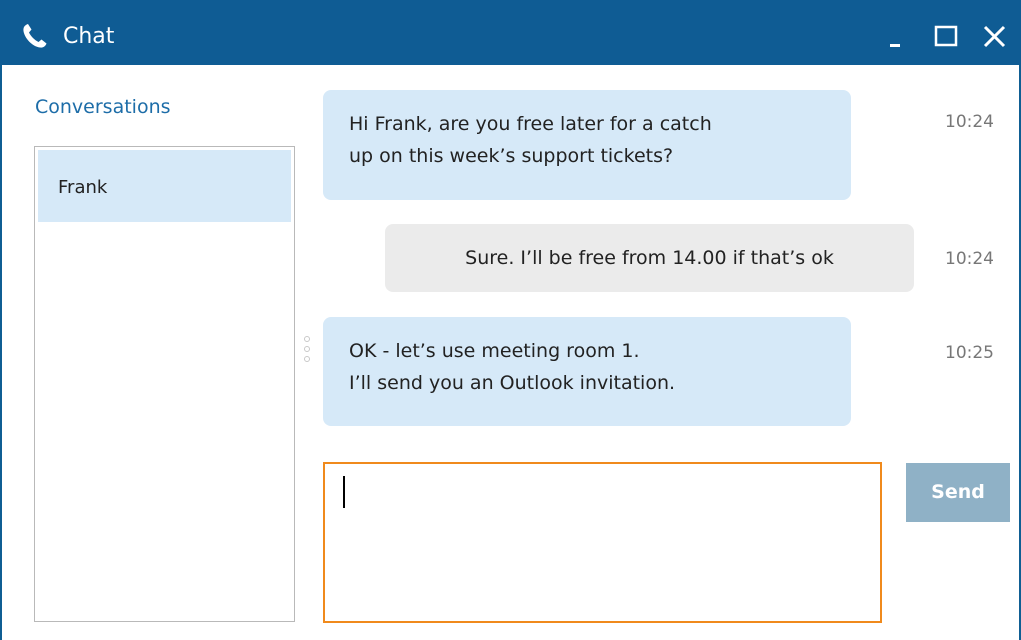 The height and width of the screenshot is (640, 1021). I want to click on text-caret, so click(344, 492).